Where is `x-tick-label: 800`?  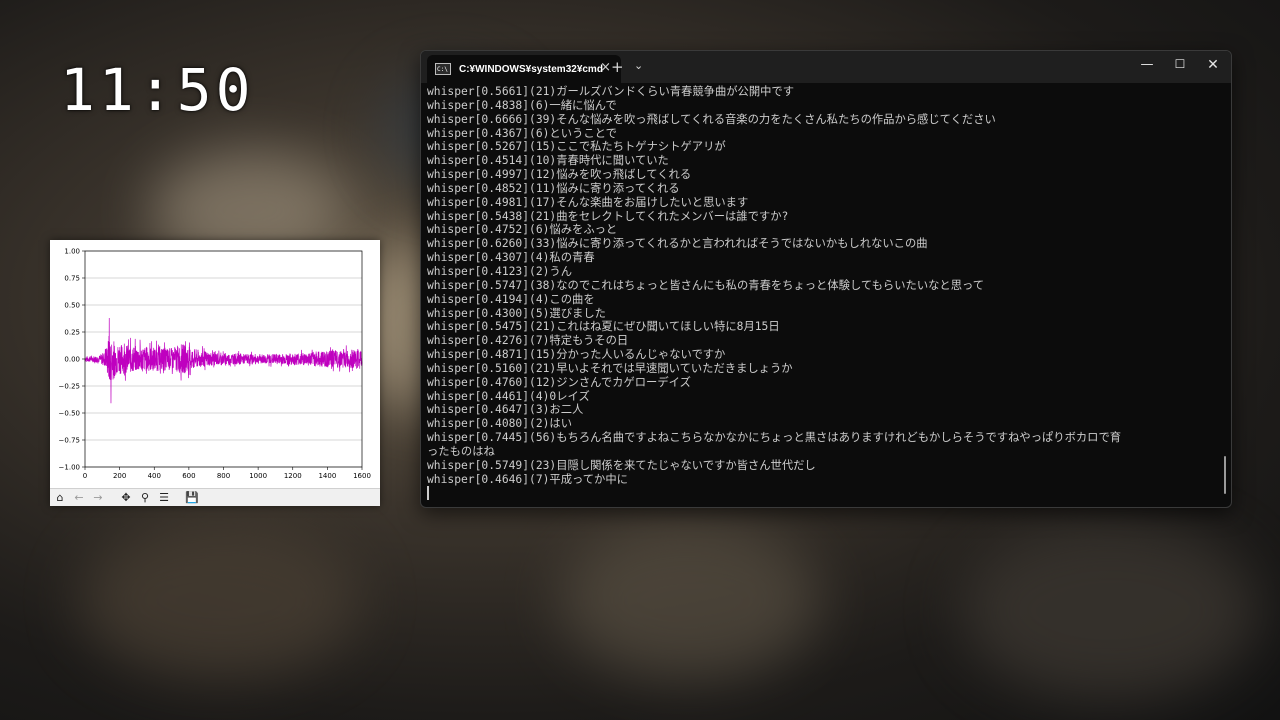 x-tick-label: 800 is located at coordinates (223, 476).